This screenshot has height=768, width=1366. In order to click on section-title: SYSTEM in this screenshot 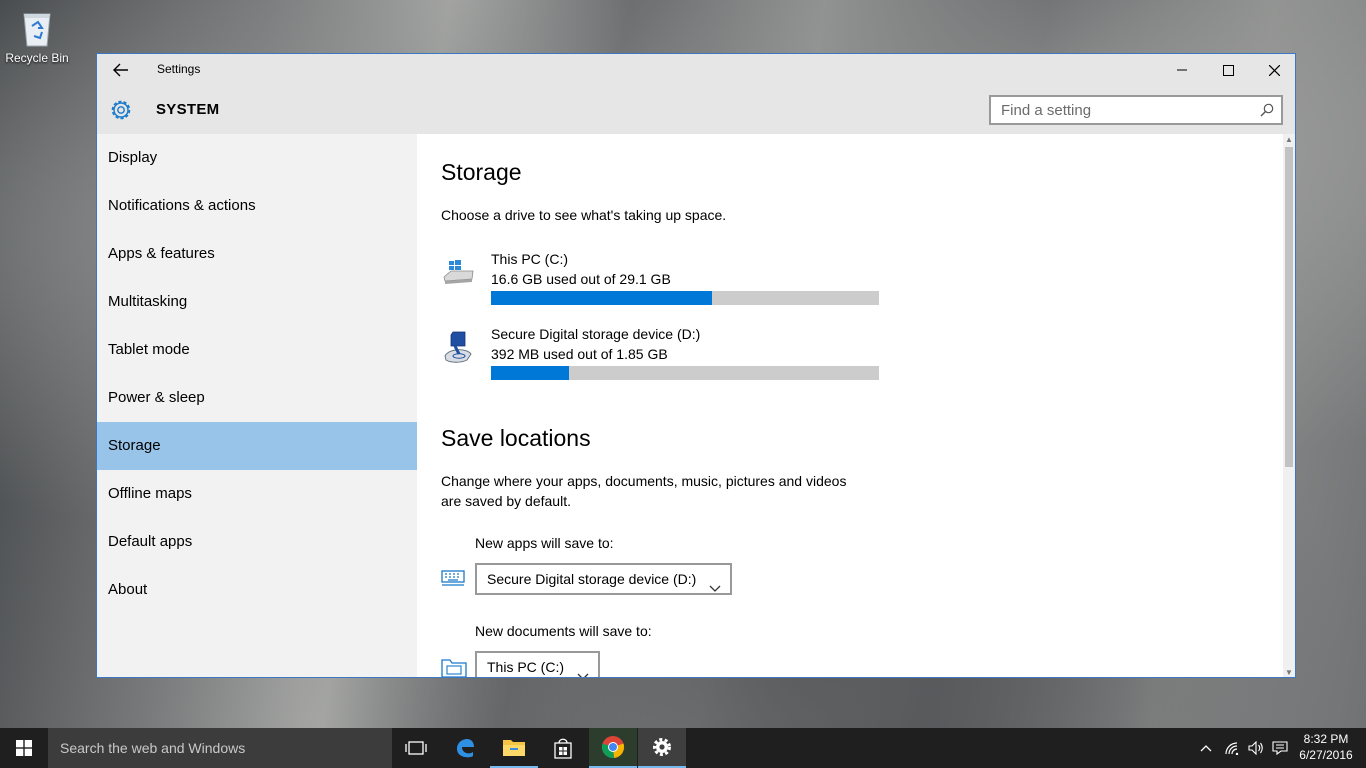, I will do `click(188, 109)`.